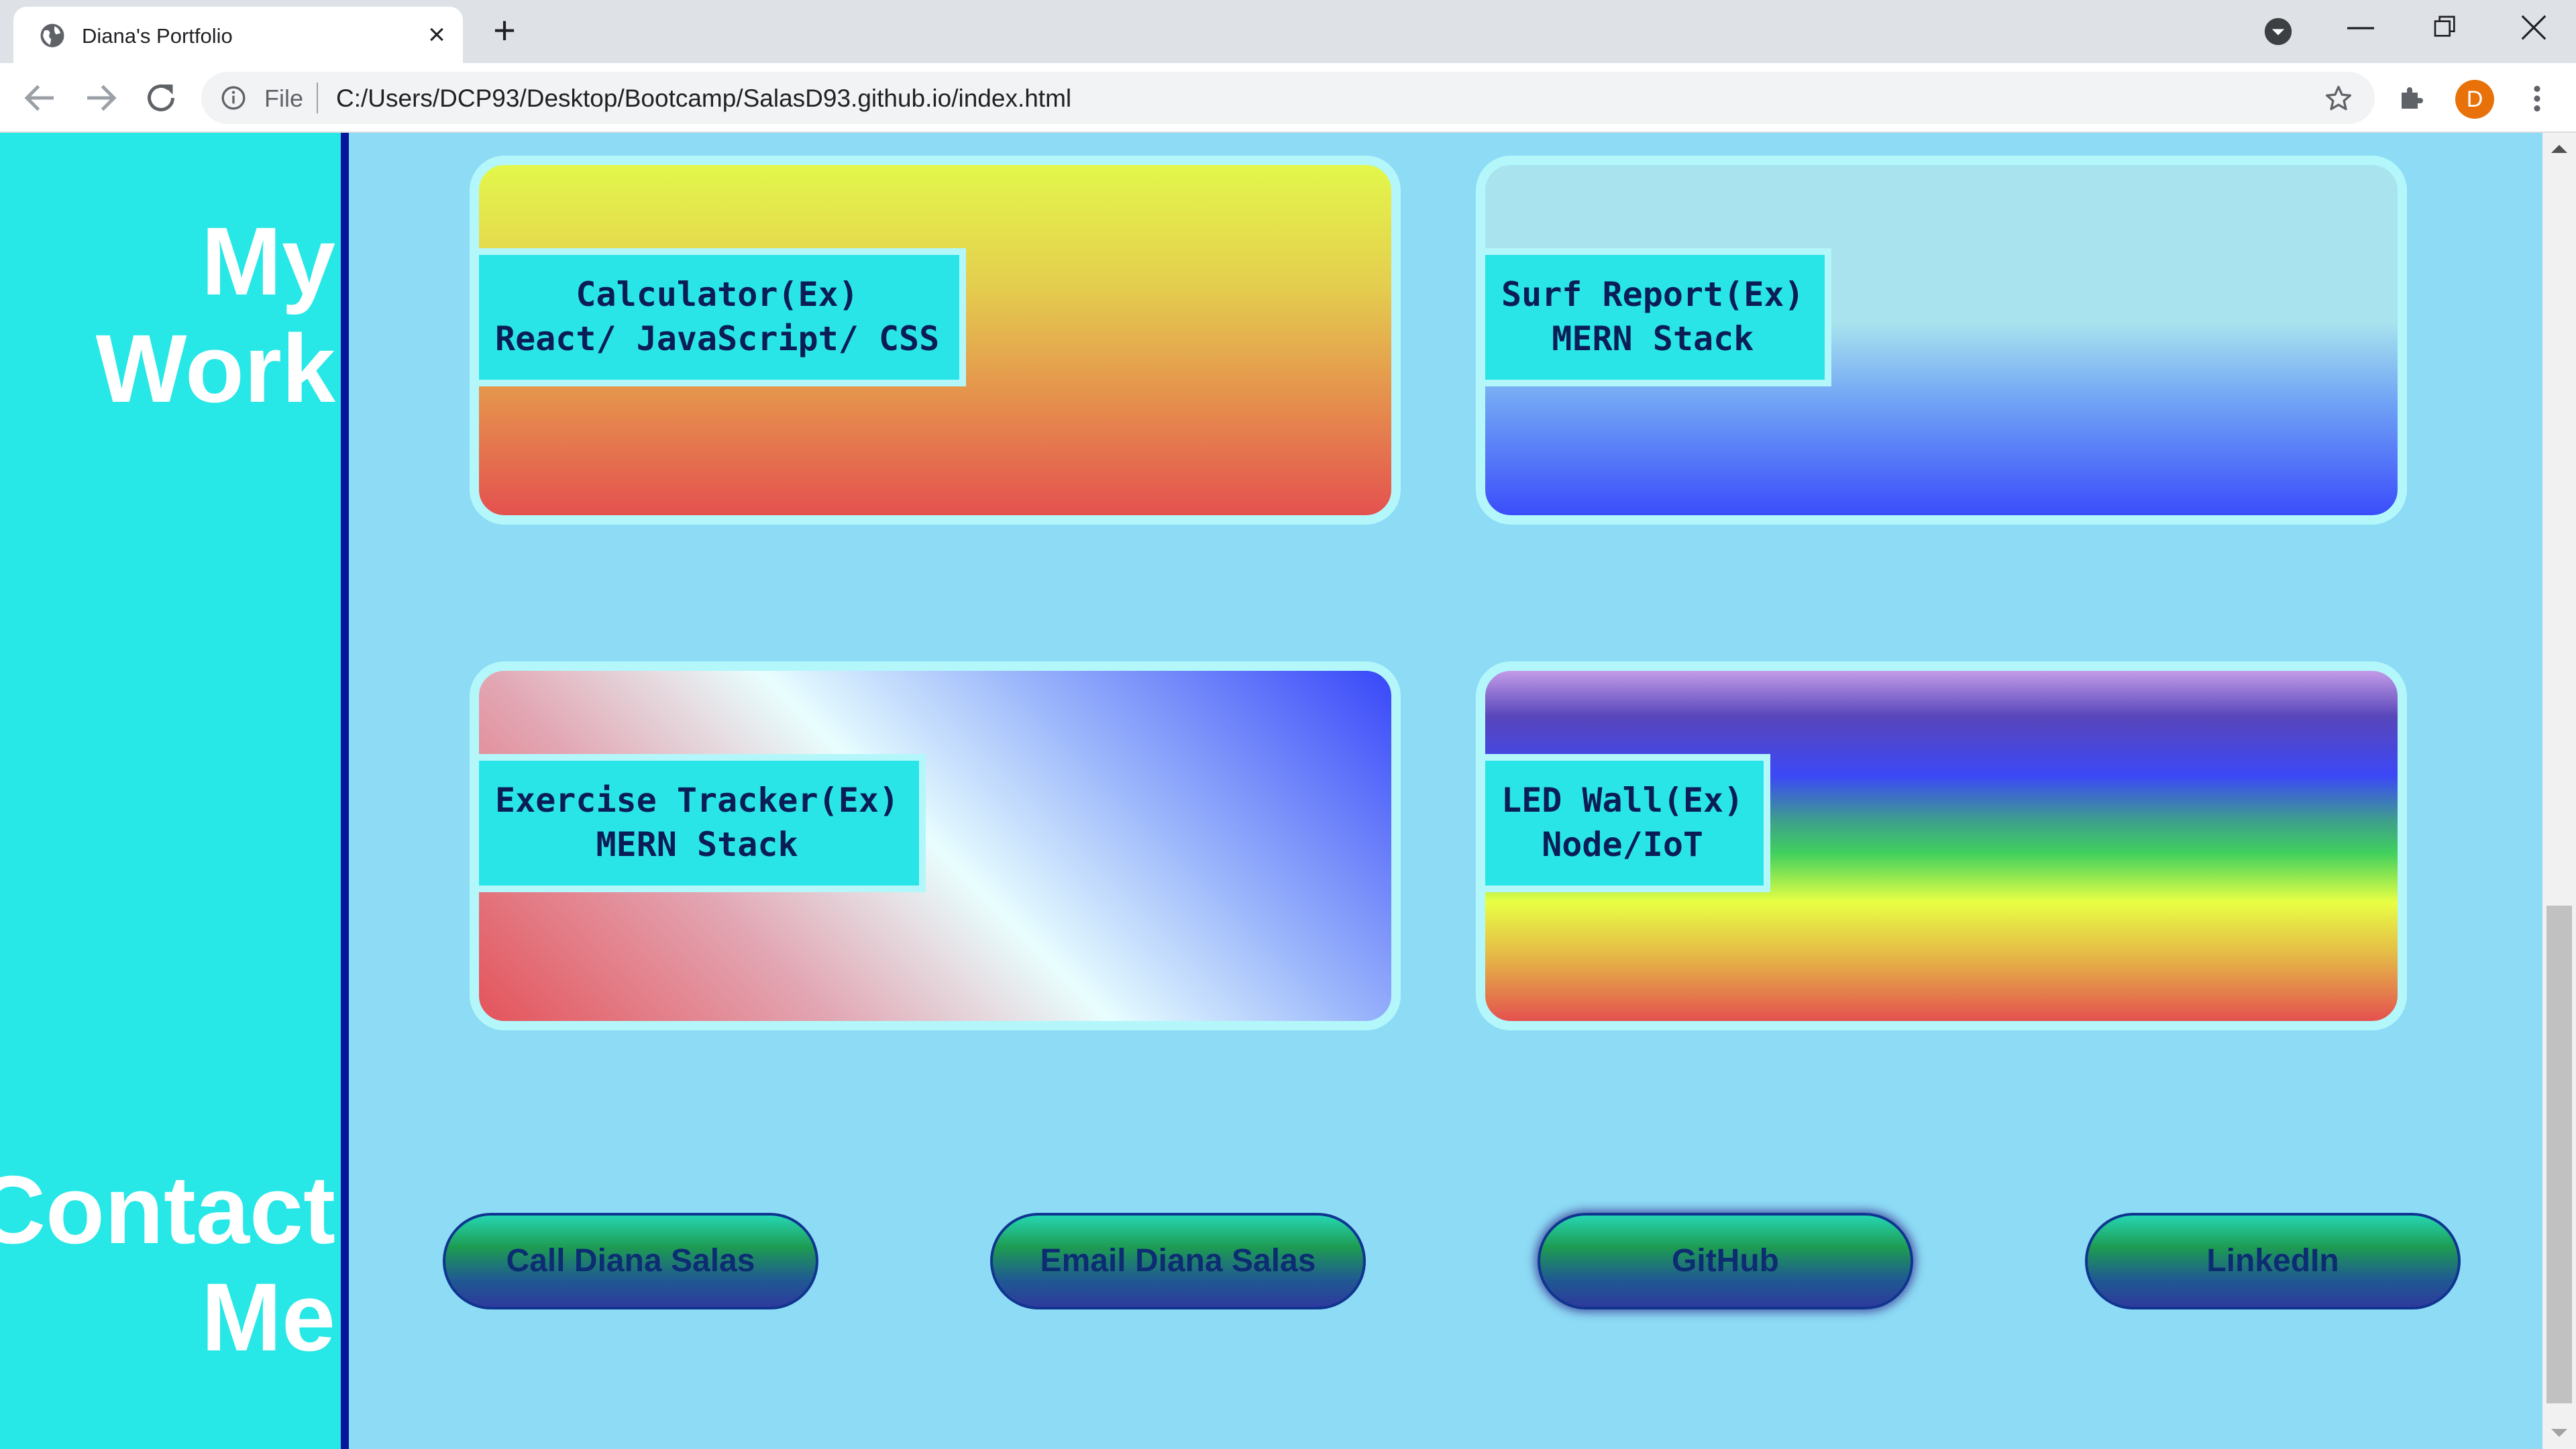 This screenshot has width=2576, height=1449. I want to click on reload-icon, so click(161, 98).